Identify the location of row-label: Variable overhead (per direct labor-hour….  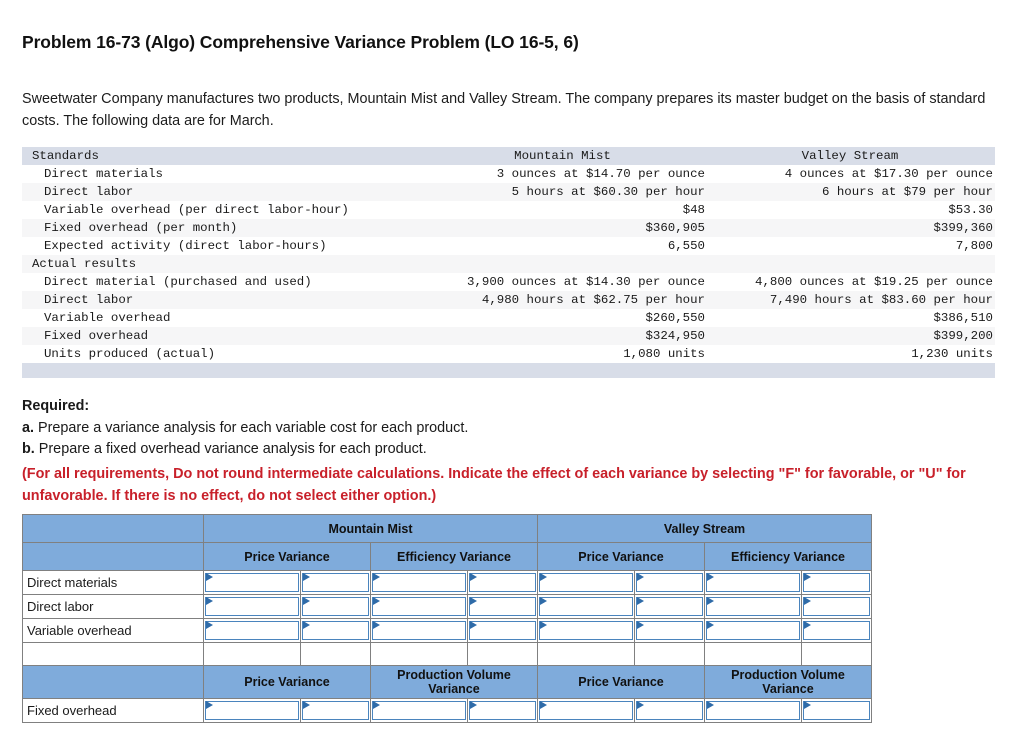
(221, 210).